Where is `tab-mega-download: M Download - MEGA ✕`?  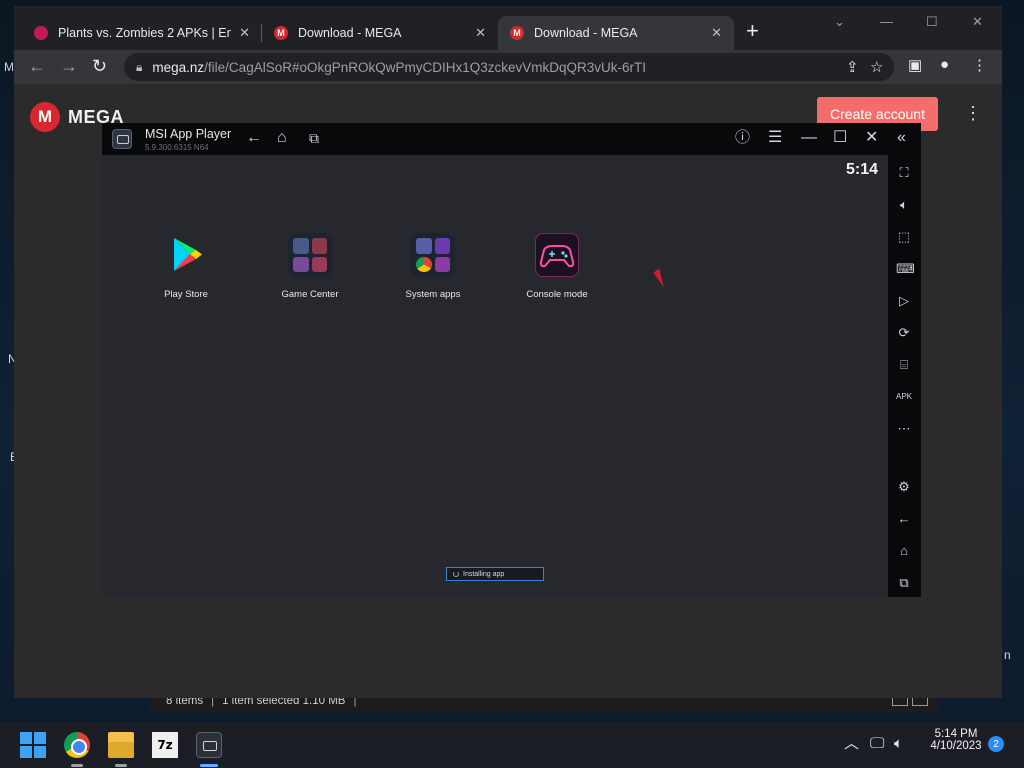
tab-mega-download: M Download - MEGA ✕ is located at coordinates (380, 33).